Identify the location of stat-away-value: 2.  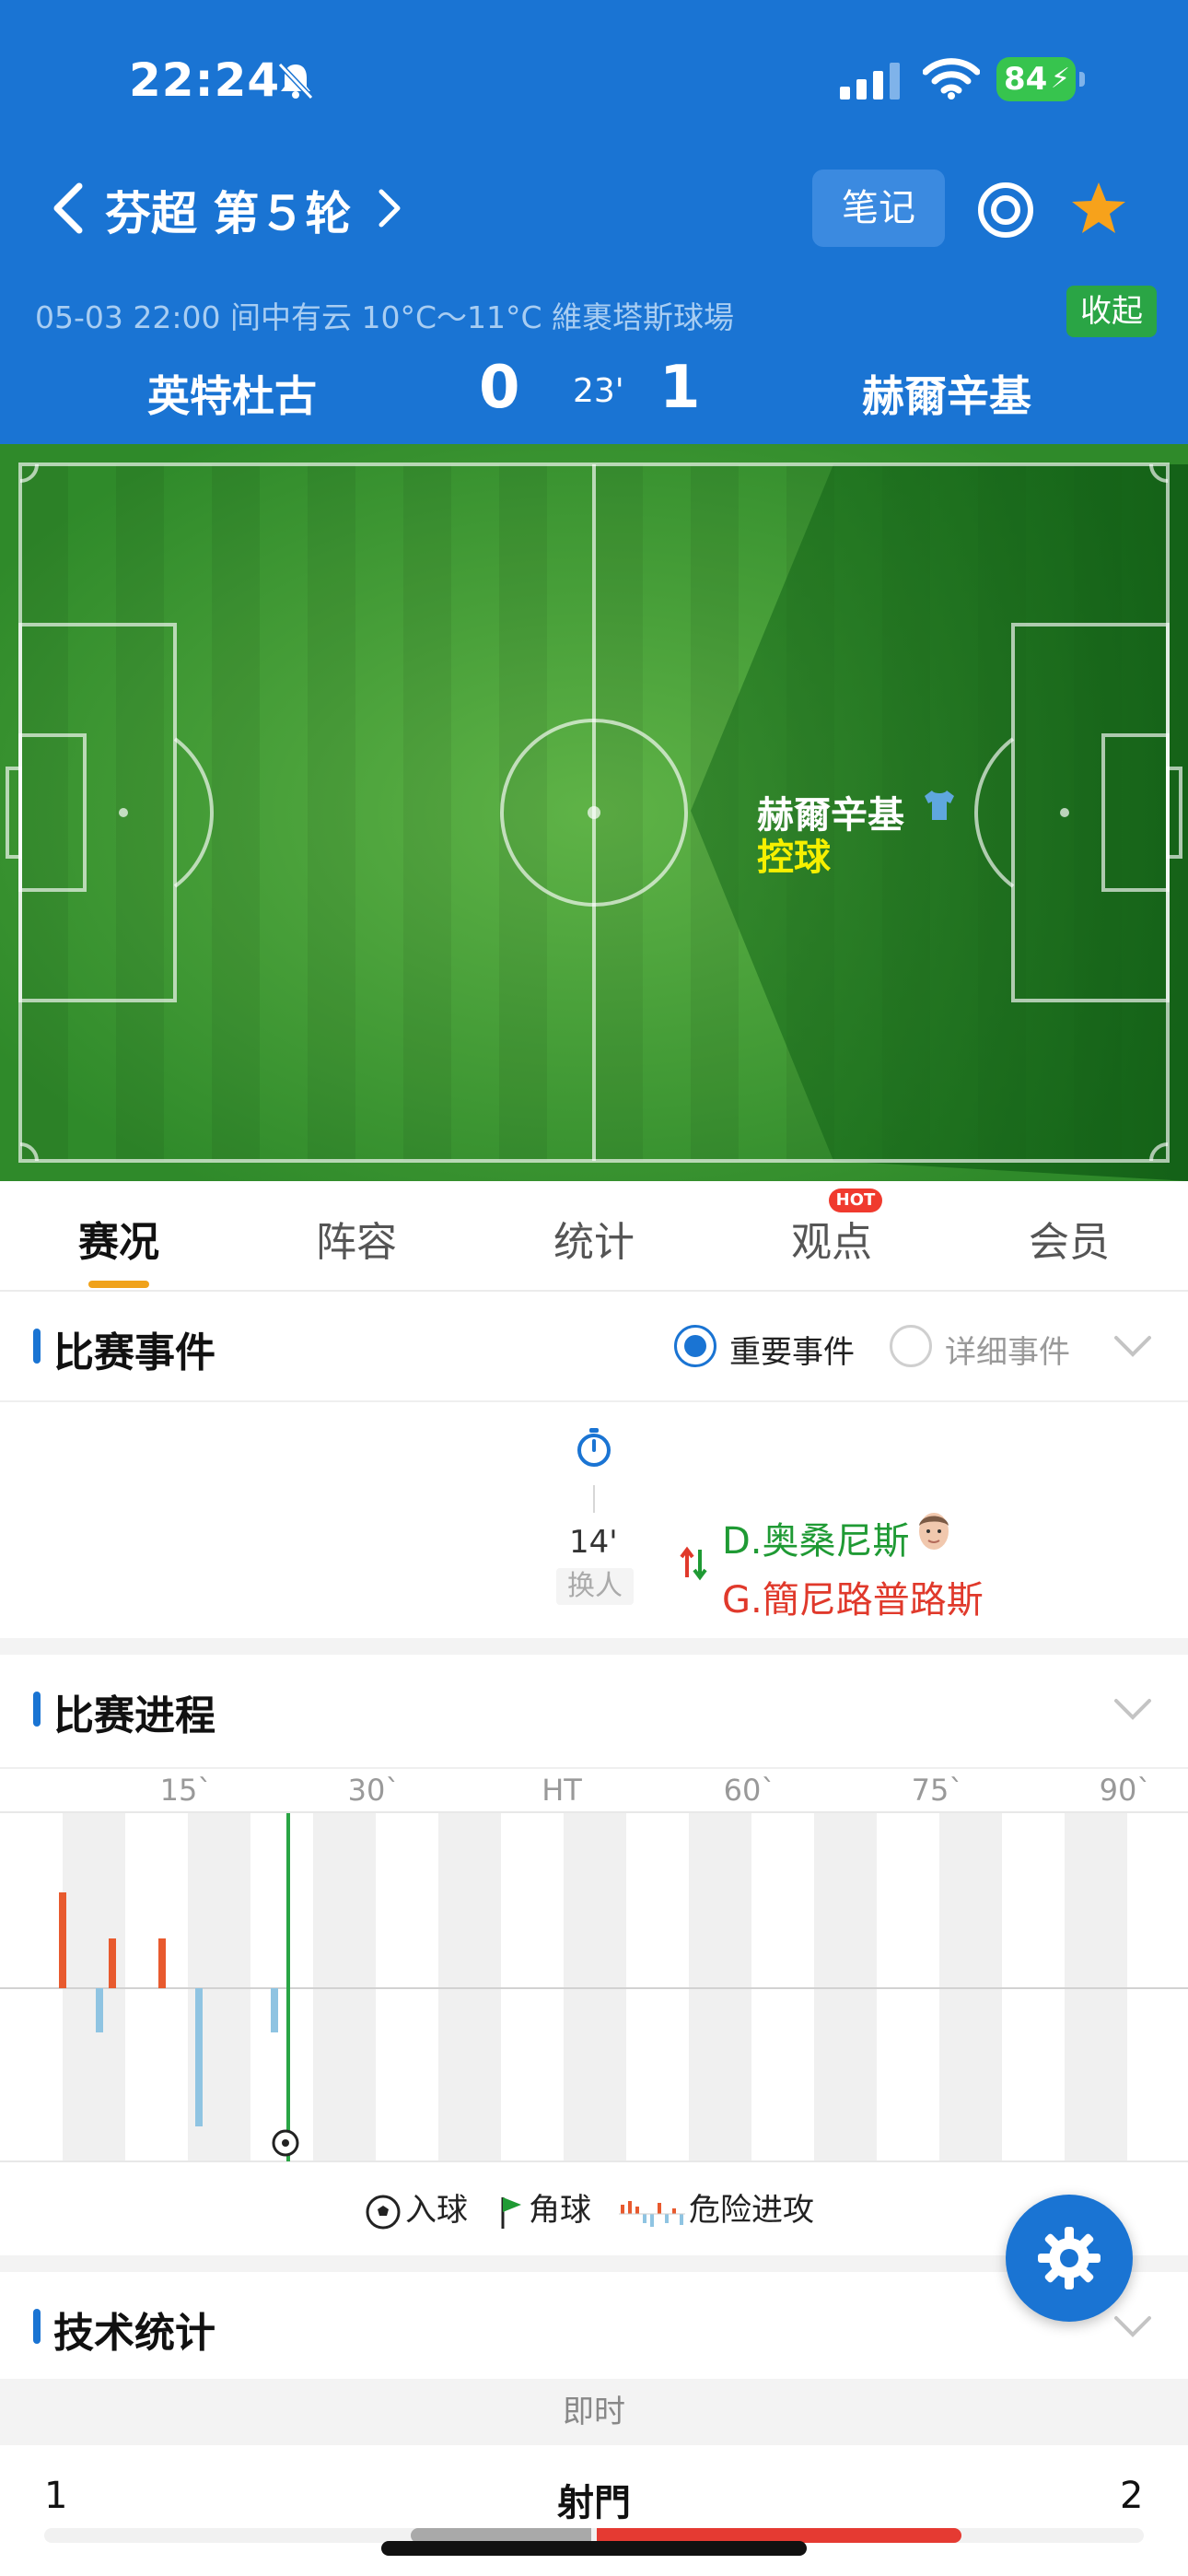
(1132, 2496).